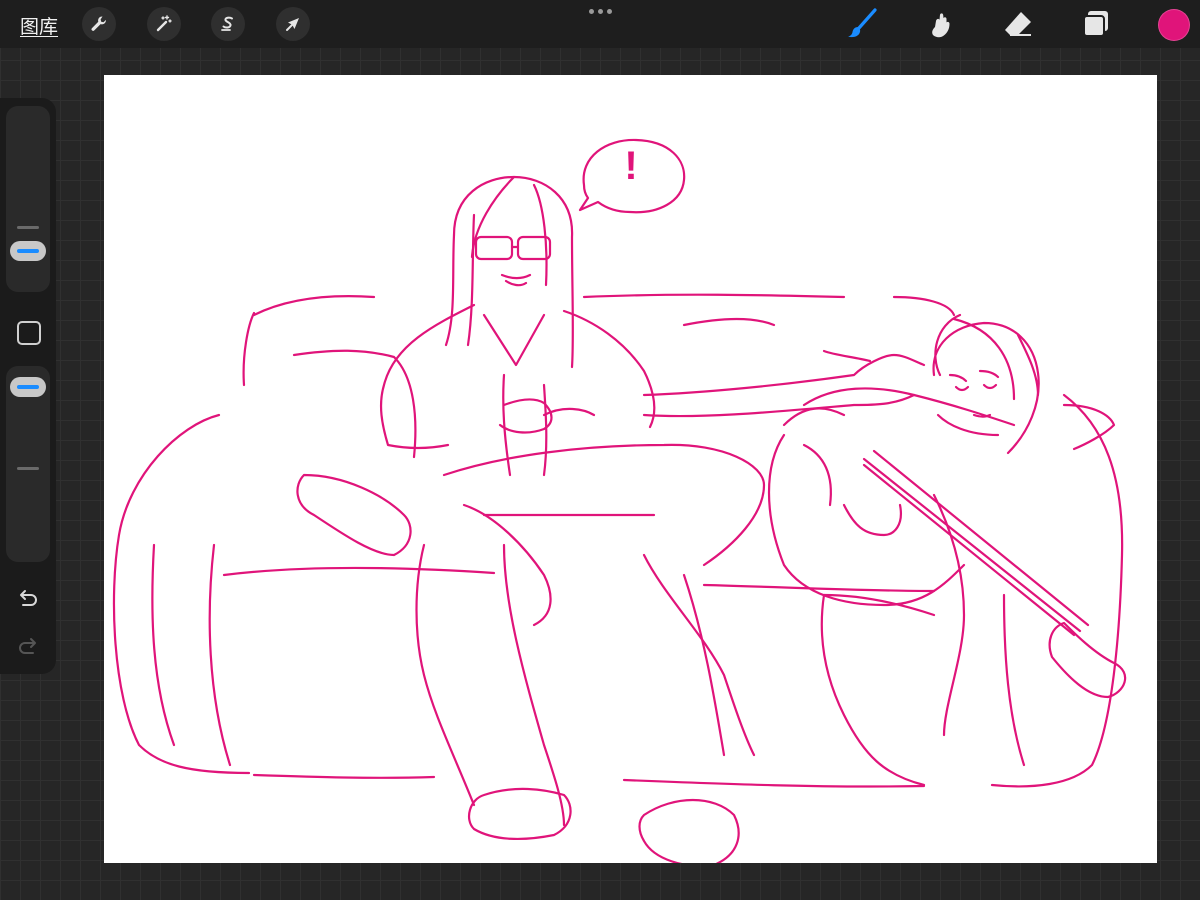  What do you see at coordinates (1096, 24) in the screenshot?
I see `layers-icon` at bounding box center [1096, 24].